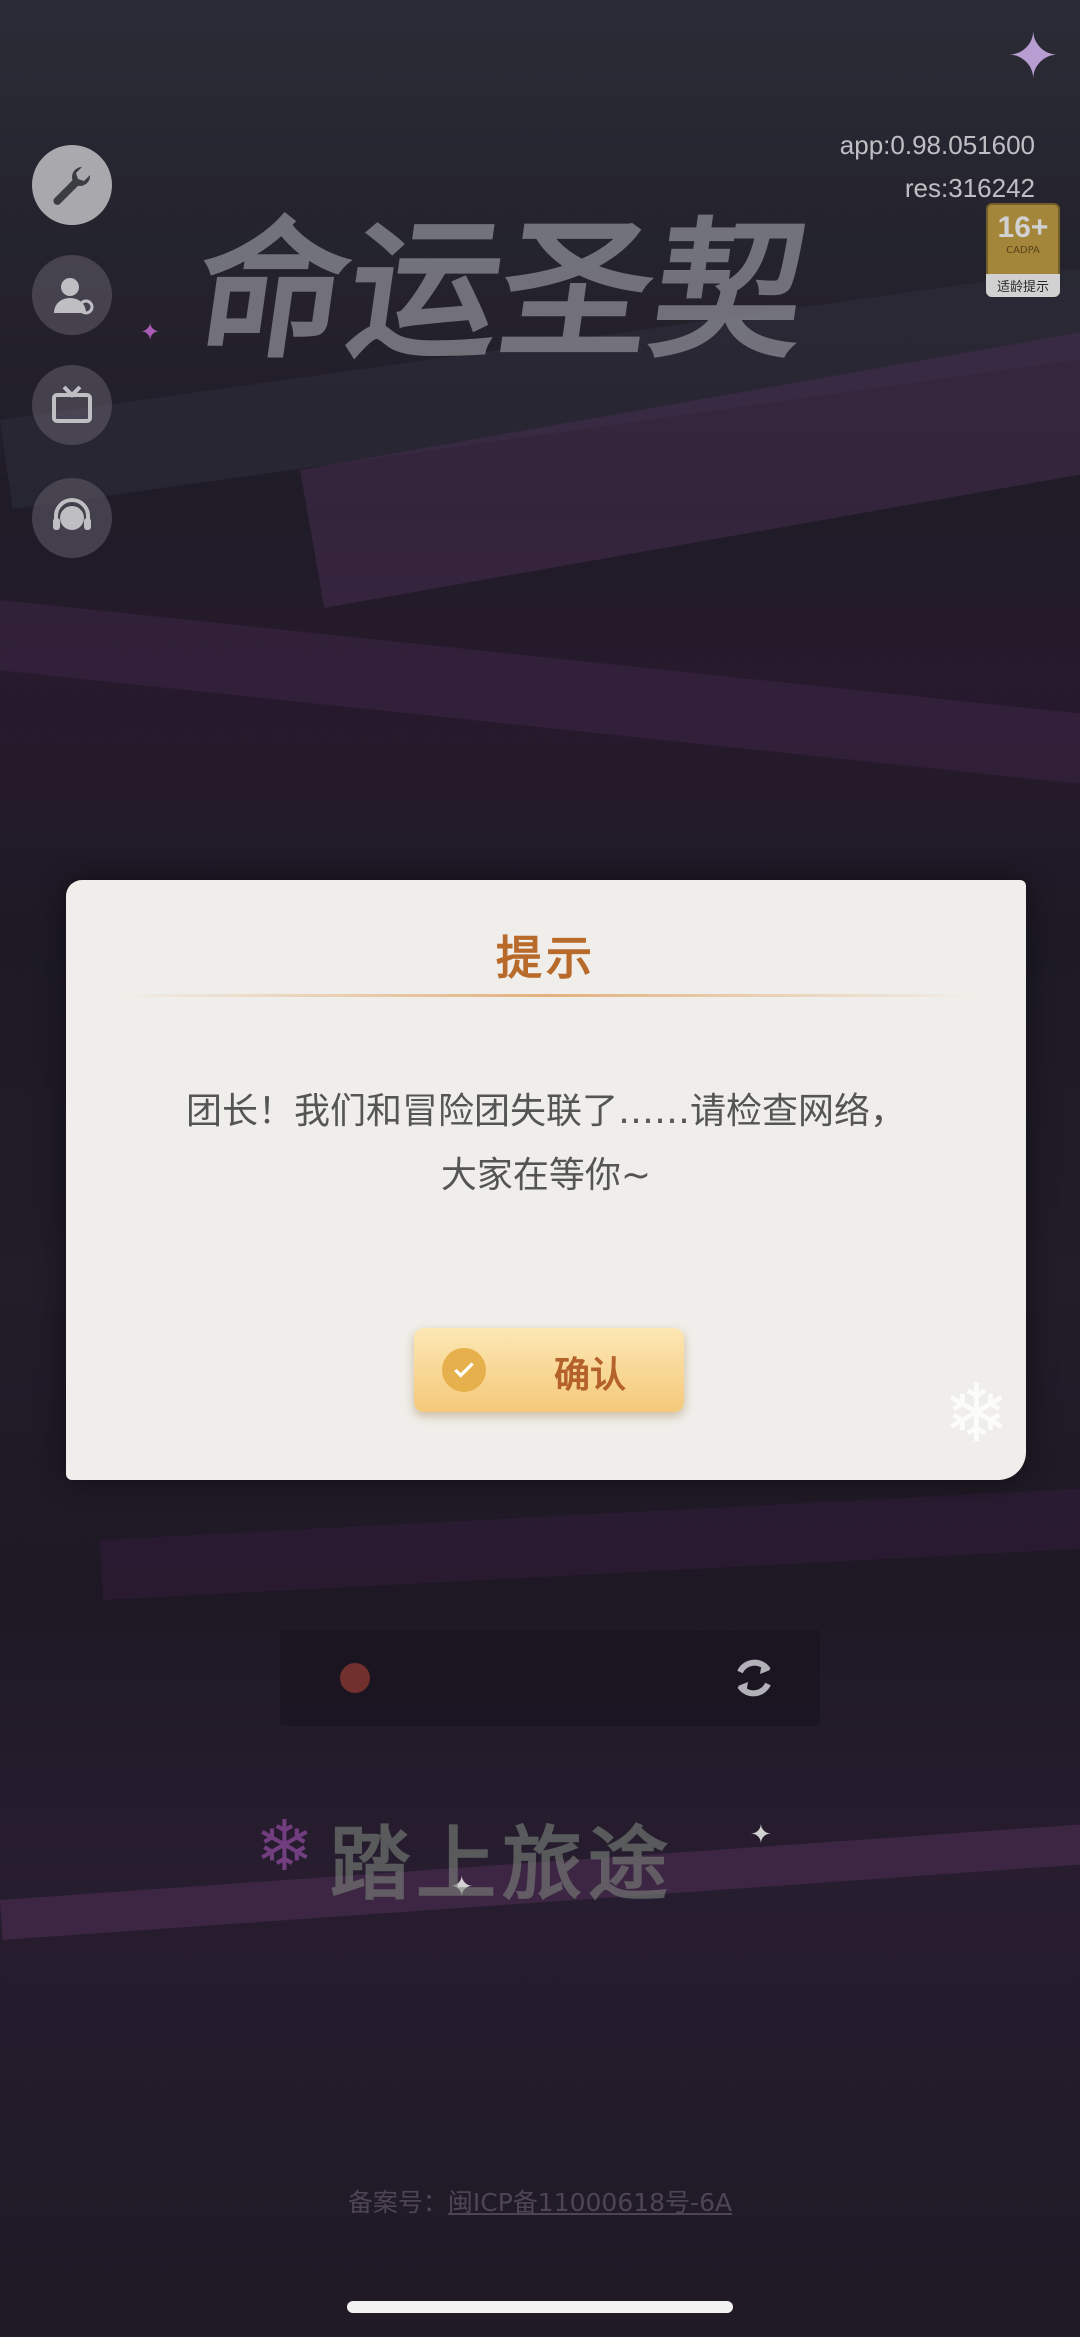 The image size is (1080, 2337). I want to click on home-indicator, so click(540, 2307).